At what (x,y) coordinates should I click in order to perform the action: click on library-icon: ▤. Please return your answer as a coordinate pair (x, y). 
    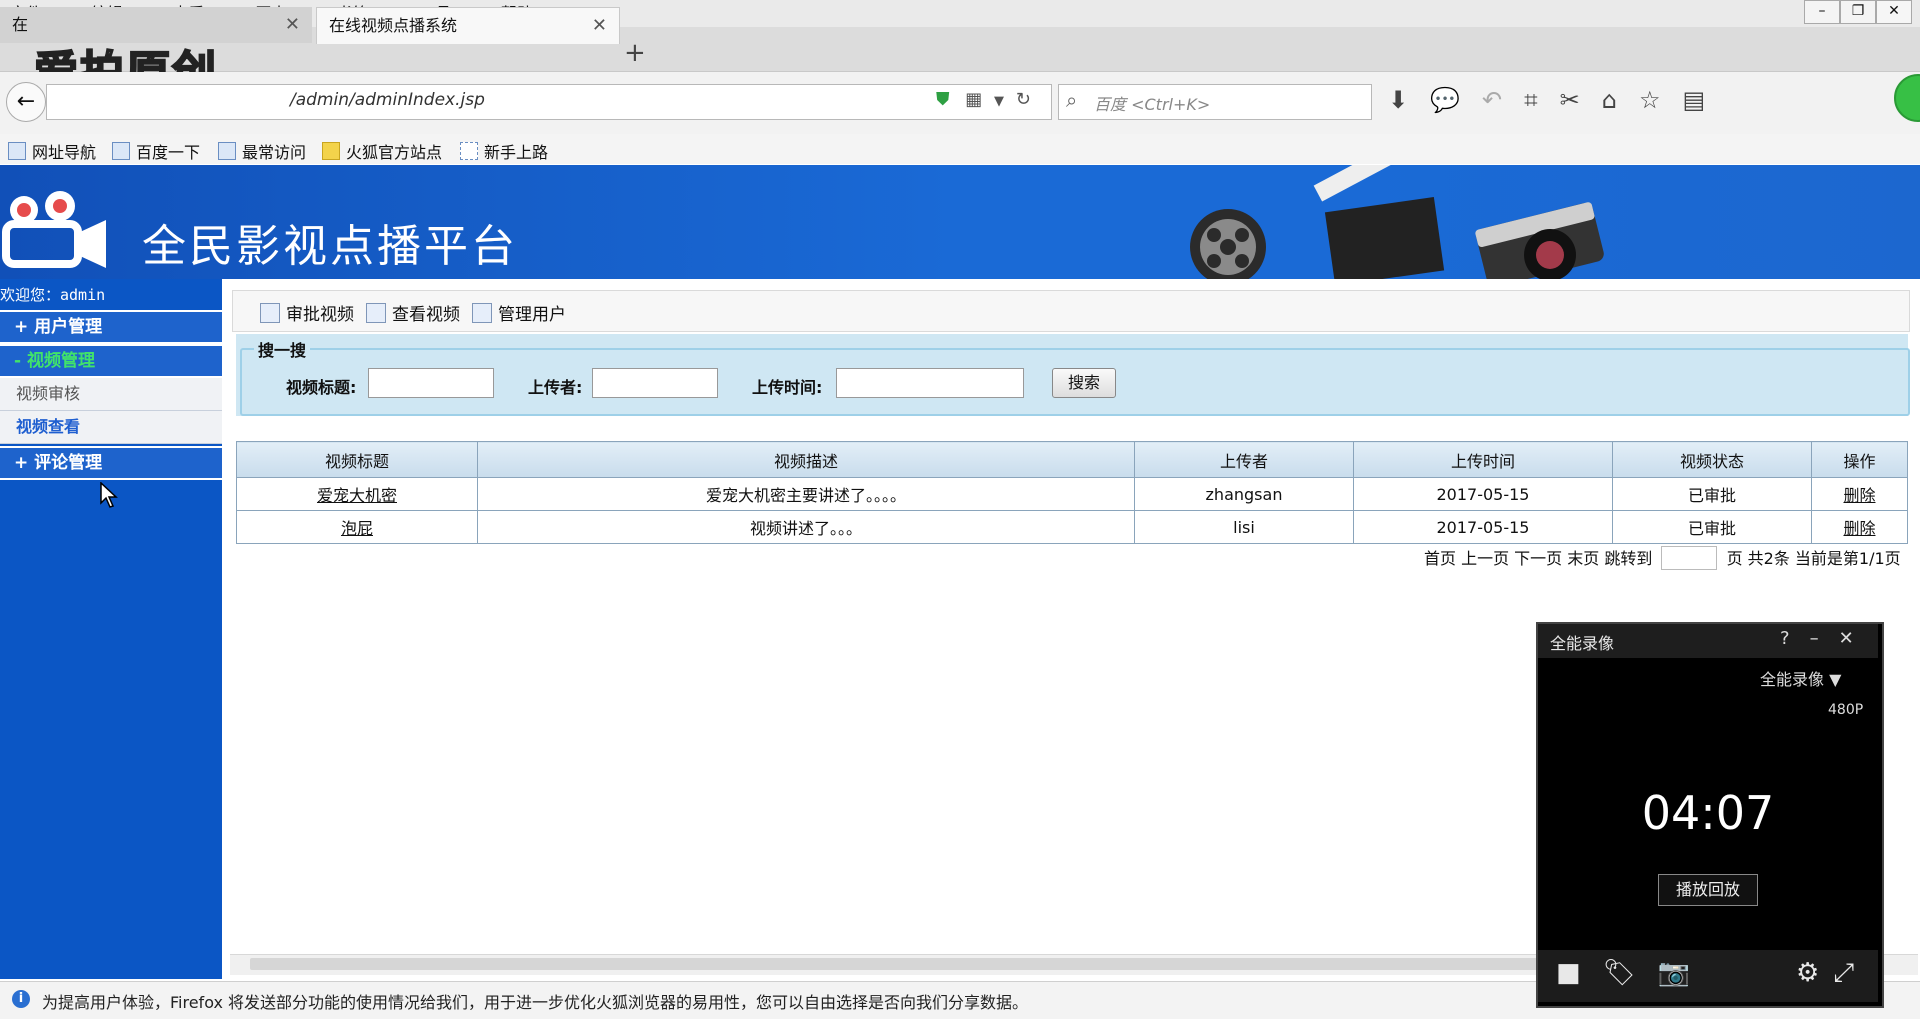
    Looking at the image, I should click on (1693, 100).